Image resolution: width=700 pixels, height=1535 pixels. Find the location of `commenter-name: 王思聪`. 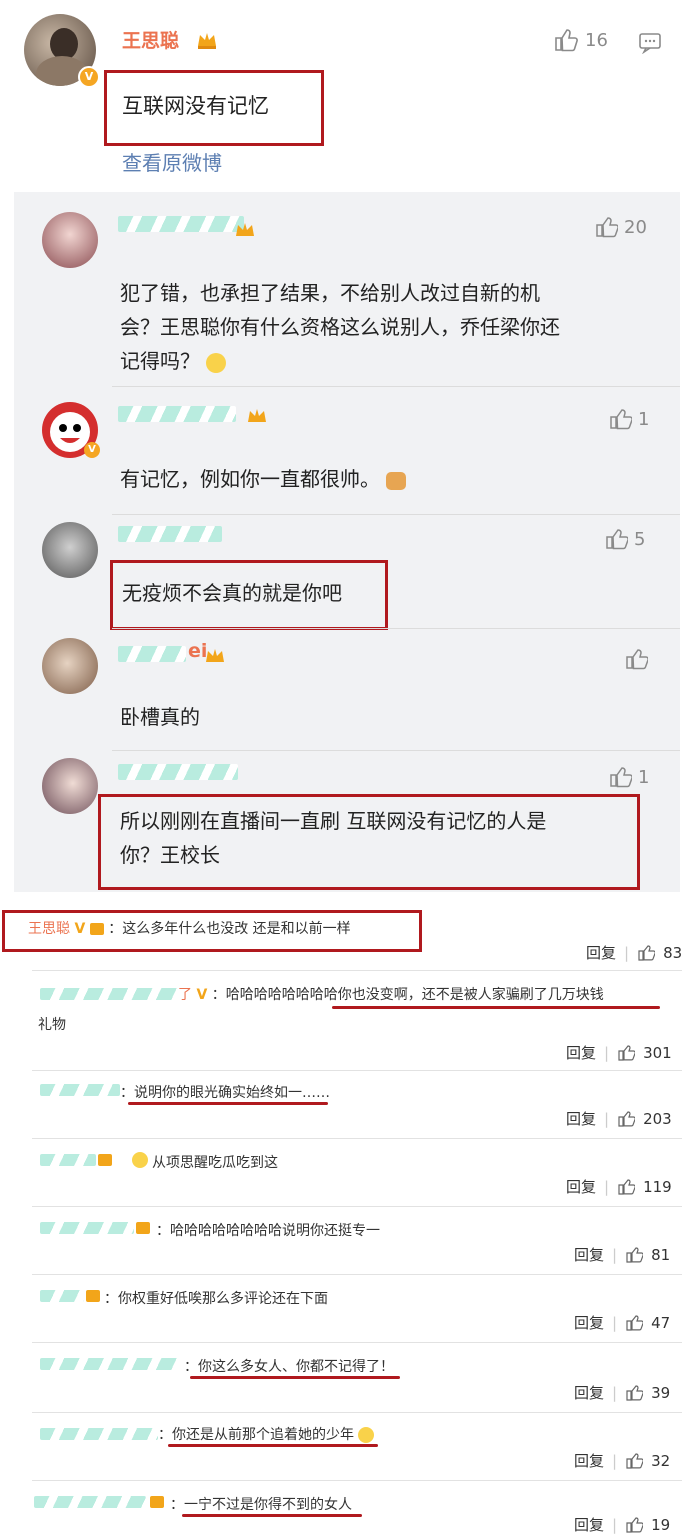

commenter-name: 王思聪 is located at coordinates (49, 929).